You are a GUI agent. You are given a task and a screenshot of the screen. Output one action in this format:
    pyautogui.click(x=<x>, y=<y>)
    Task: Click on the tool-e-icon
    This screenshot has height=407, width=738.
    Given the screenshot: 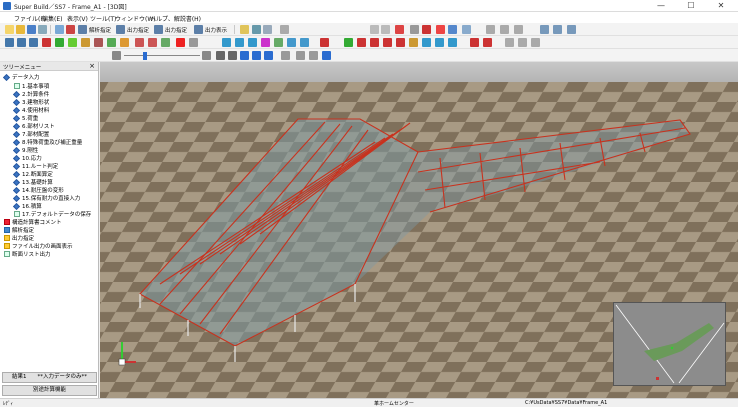 What is the action you would take?
    pyautogui.click(x=466, y=29)
    